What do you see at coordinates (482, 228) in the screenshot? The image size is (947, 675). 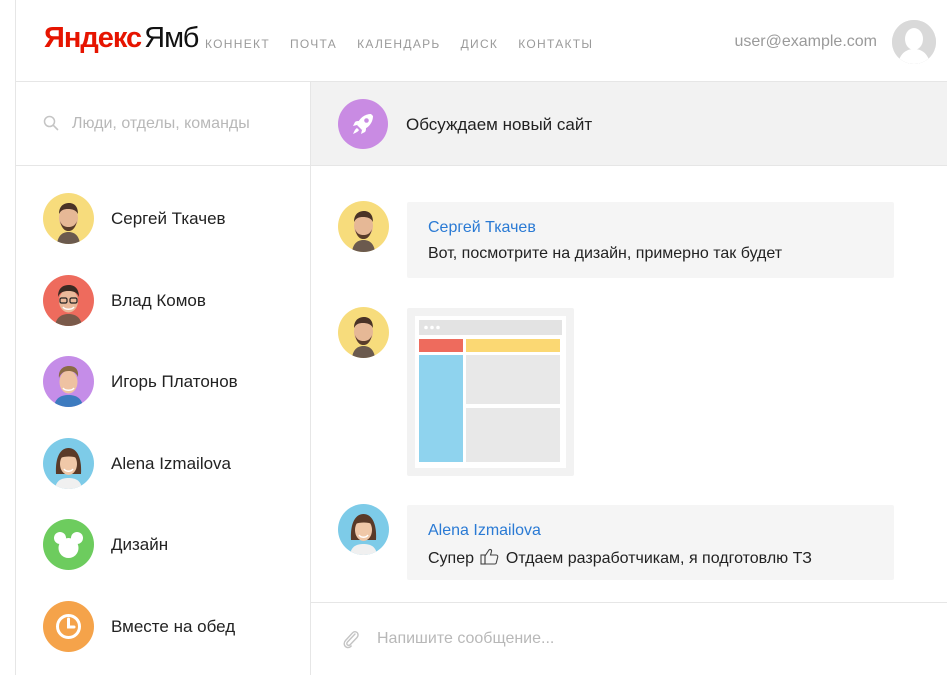 I see `message-author: Сергей Ткачев` at bounding box center [482, 228].